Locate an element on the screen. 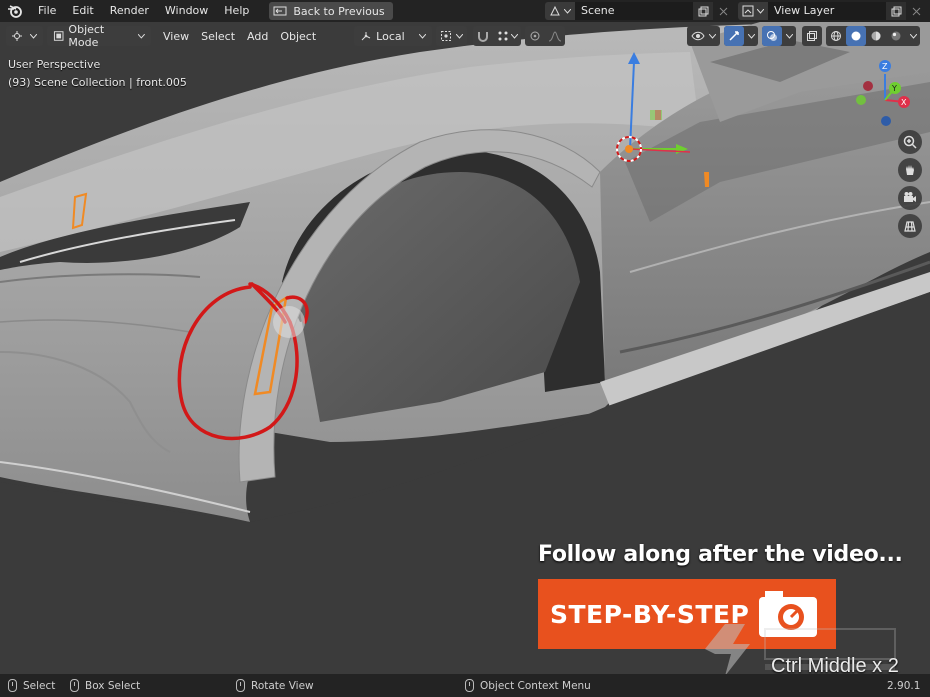 This screenshot has height=697, width=930. menu-edit: Edit is located at coordinates (82, 11).